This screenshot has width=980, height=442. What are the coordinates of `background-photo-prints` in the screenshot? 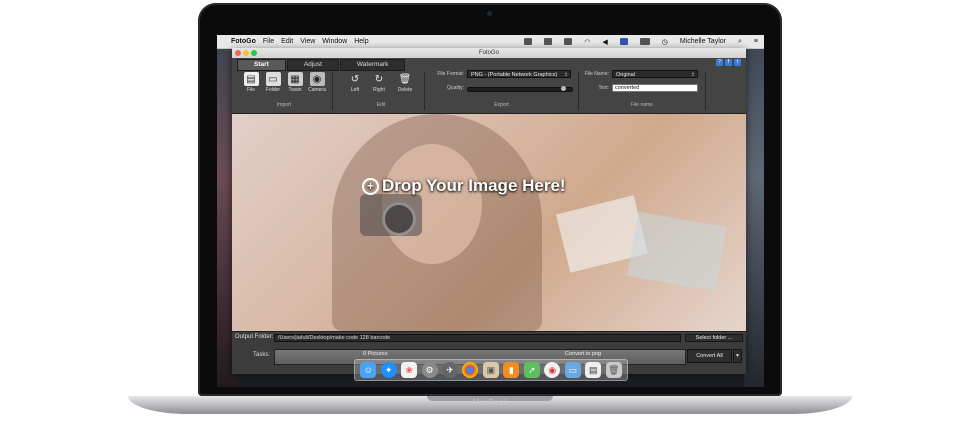 It's located at (677, 251).